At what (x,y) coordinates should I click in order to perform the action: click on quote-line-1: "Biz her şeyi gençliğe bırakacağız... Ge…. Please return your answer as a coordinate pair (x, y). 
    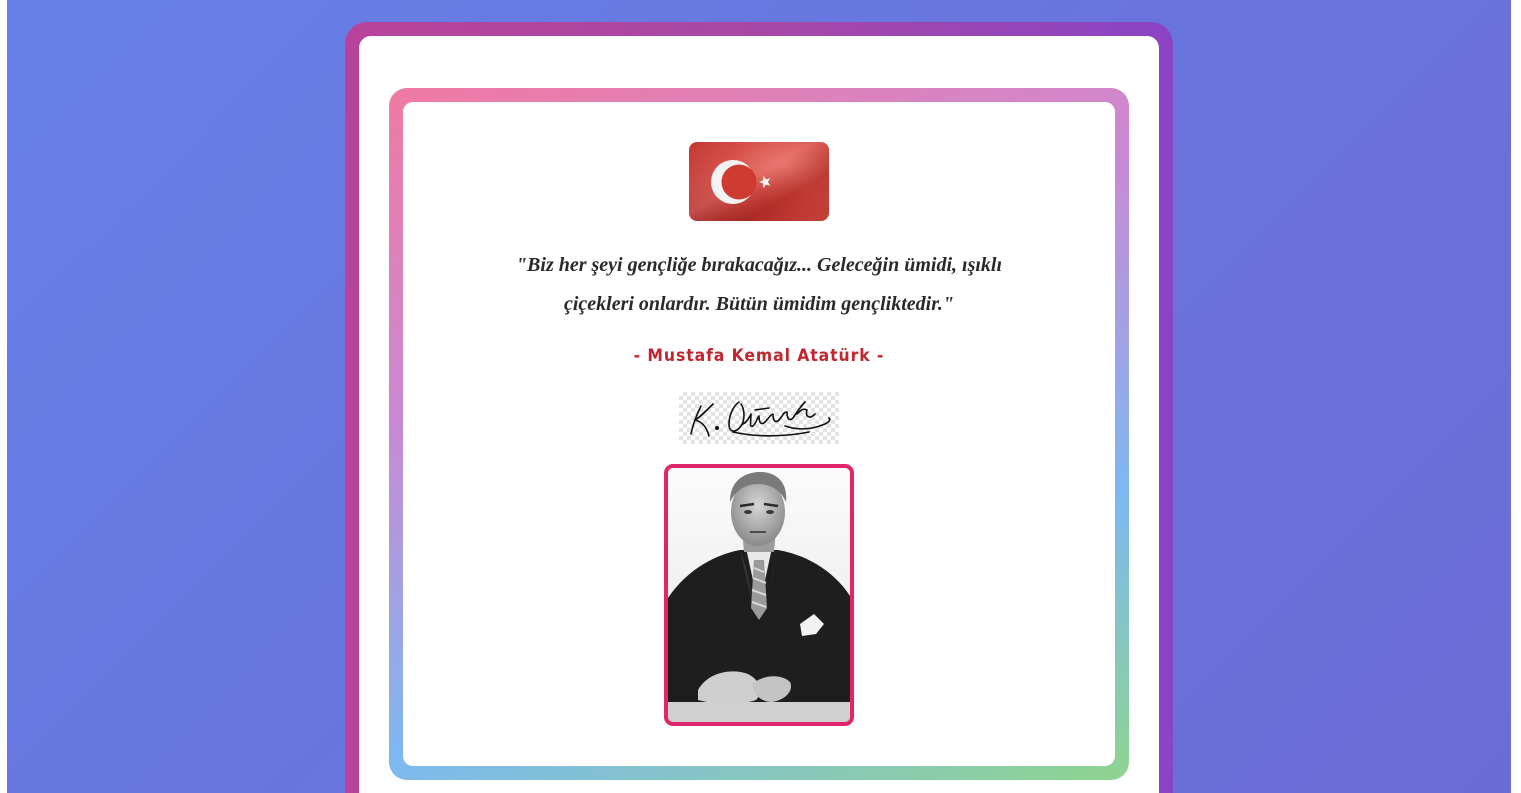
    Looking at the image, I should click on (759, 265).